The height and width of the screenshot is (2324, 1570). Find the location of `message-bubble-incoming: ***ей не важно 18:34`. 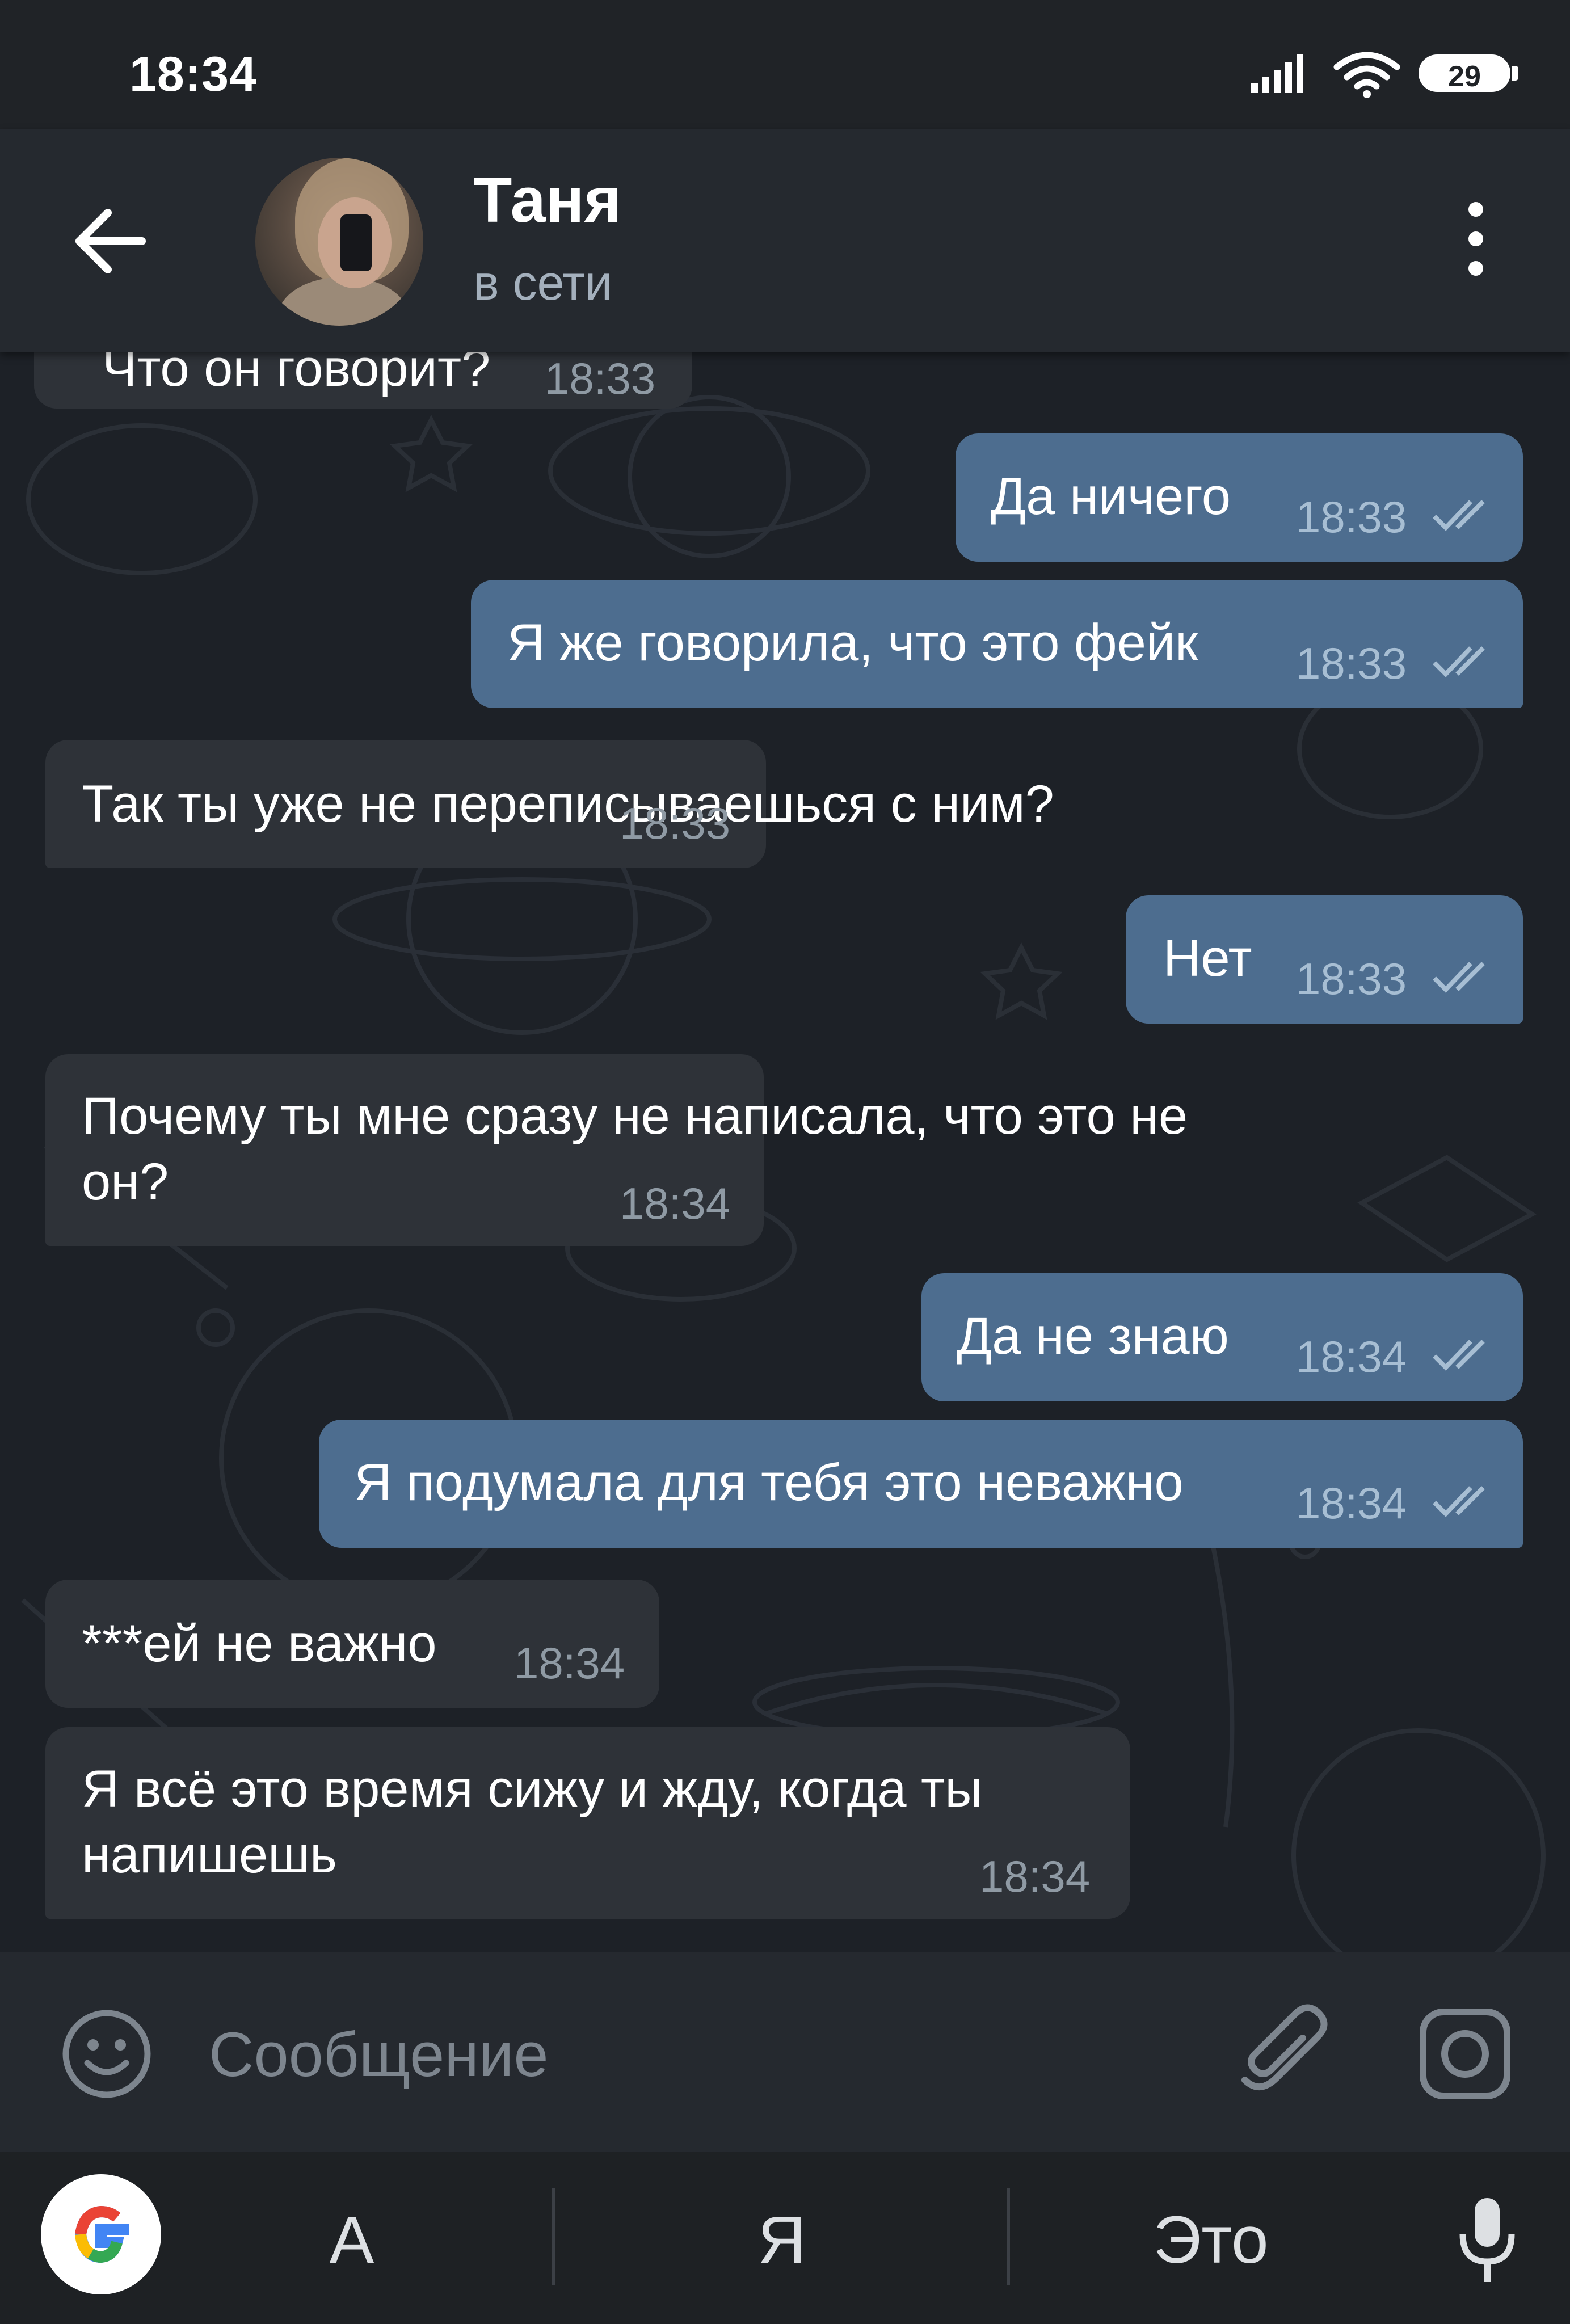

message-bubble-incoming: ***ей не важно 18:34 is located at coordinates (352, 1644).